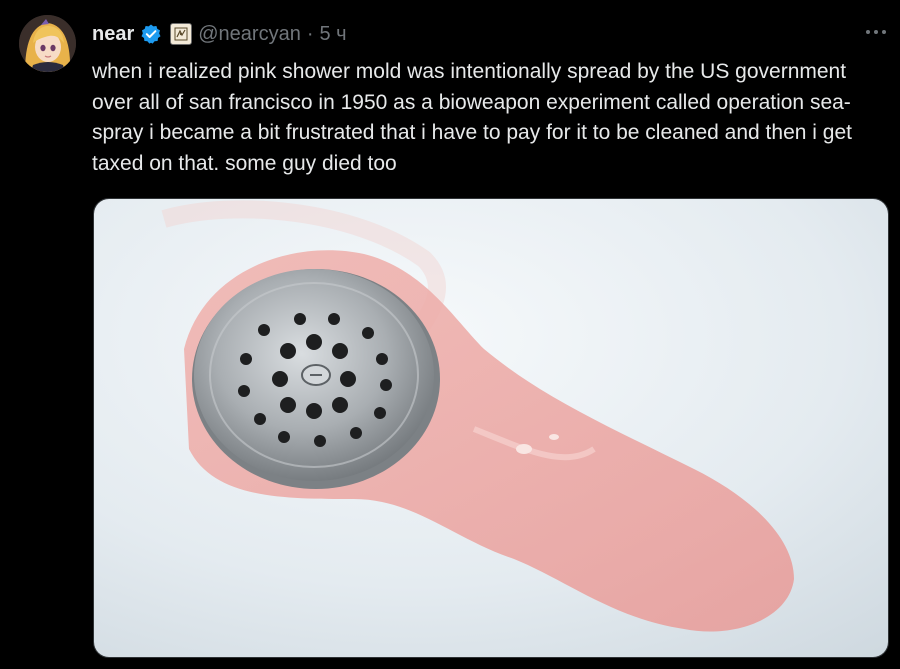 The width and height of the screenshot is (900, 669). I want to click on more-icon, so click(876, 32).